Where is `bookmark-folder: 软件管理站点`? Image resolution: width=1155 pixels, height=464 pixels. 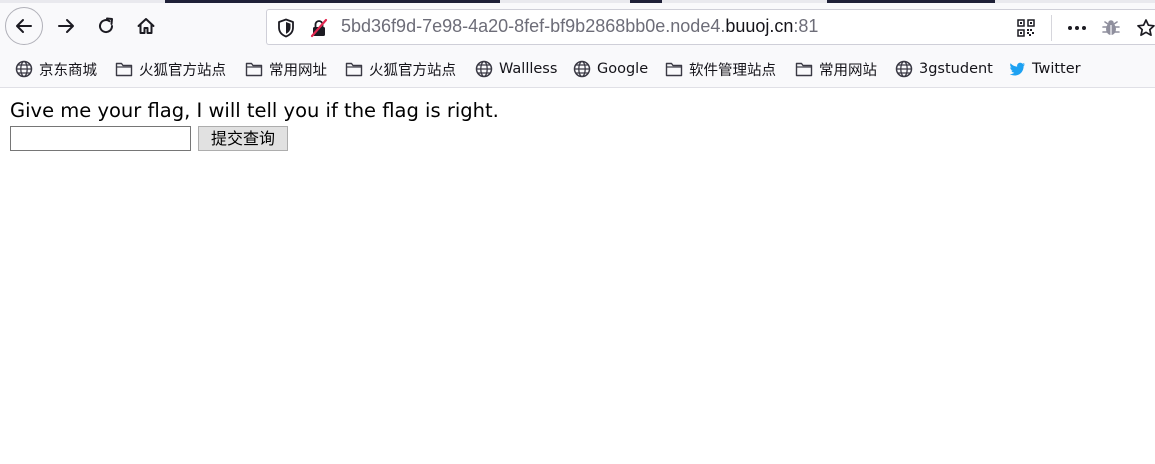
bookmark-folder: 软件管理站点 is located at coordinates (720, 69).